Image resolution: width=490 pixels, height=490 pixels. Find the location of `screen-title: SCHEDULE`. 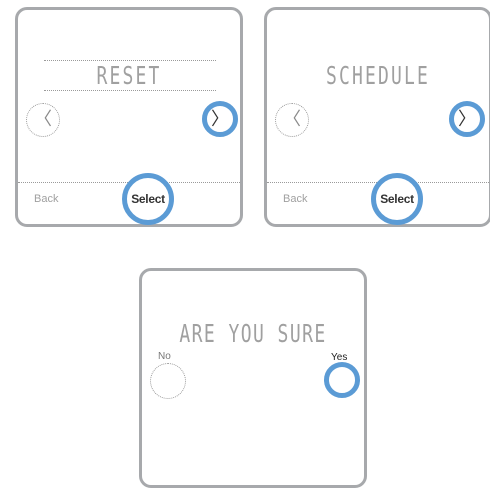

screen-title: SCHEDULE is located at coordinates (378, 75).